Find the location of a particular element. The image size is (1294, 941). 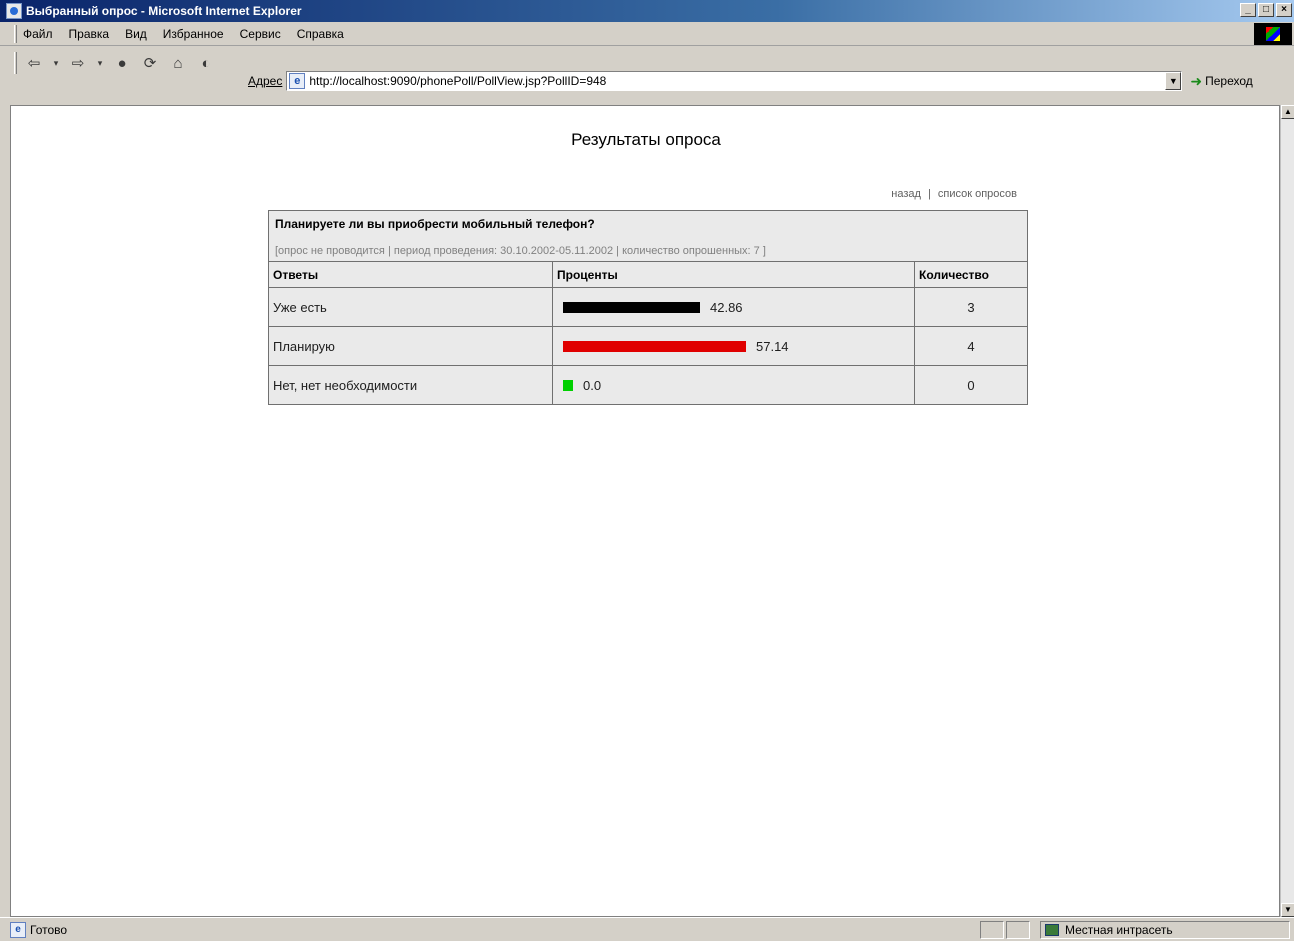

page-title: Результаты опроса is located at coordinates (646, 139).